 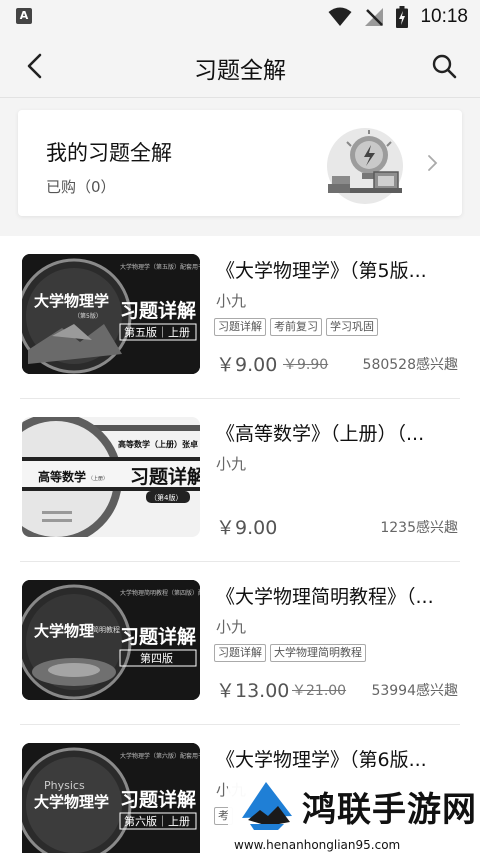 I want to click on watermark-logo-icon, so click(x=267, y=806).